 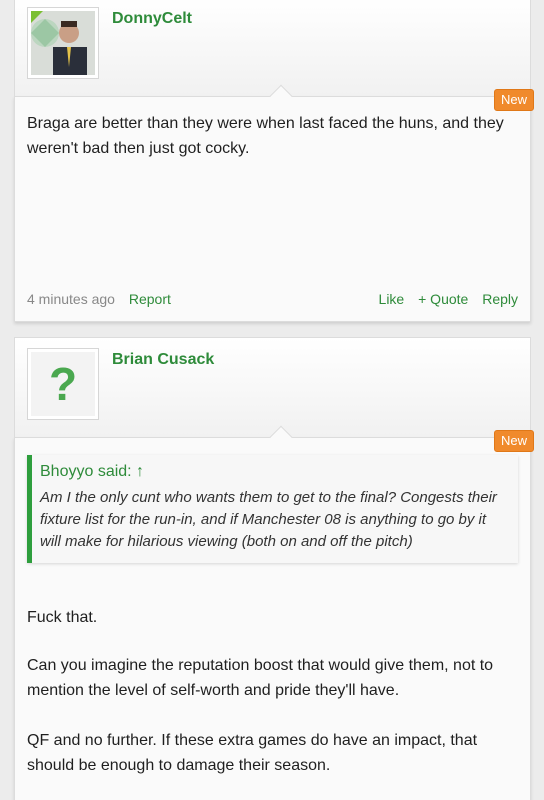 What do you see at coordinates (272, 299) in the screenshot?
I see `post-footer: 4 minutes ago Report Like + Quote Reply` at bounding box center [272, 299].